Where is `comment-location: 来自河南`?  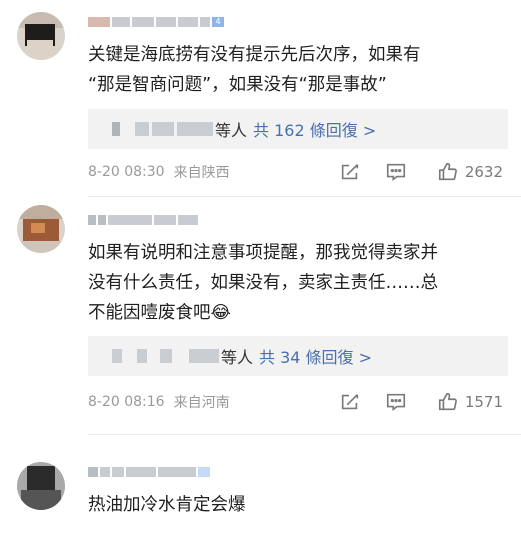 comment-location: 来自河南 is located at coordinates (201, 403).